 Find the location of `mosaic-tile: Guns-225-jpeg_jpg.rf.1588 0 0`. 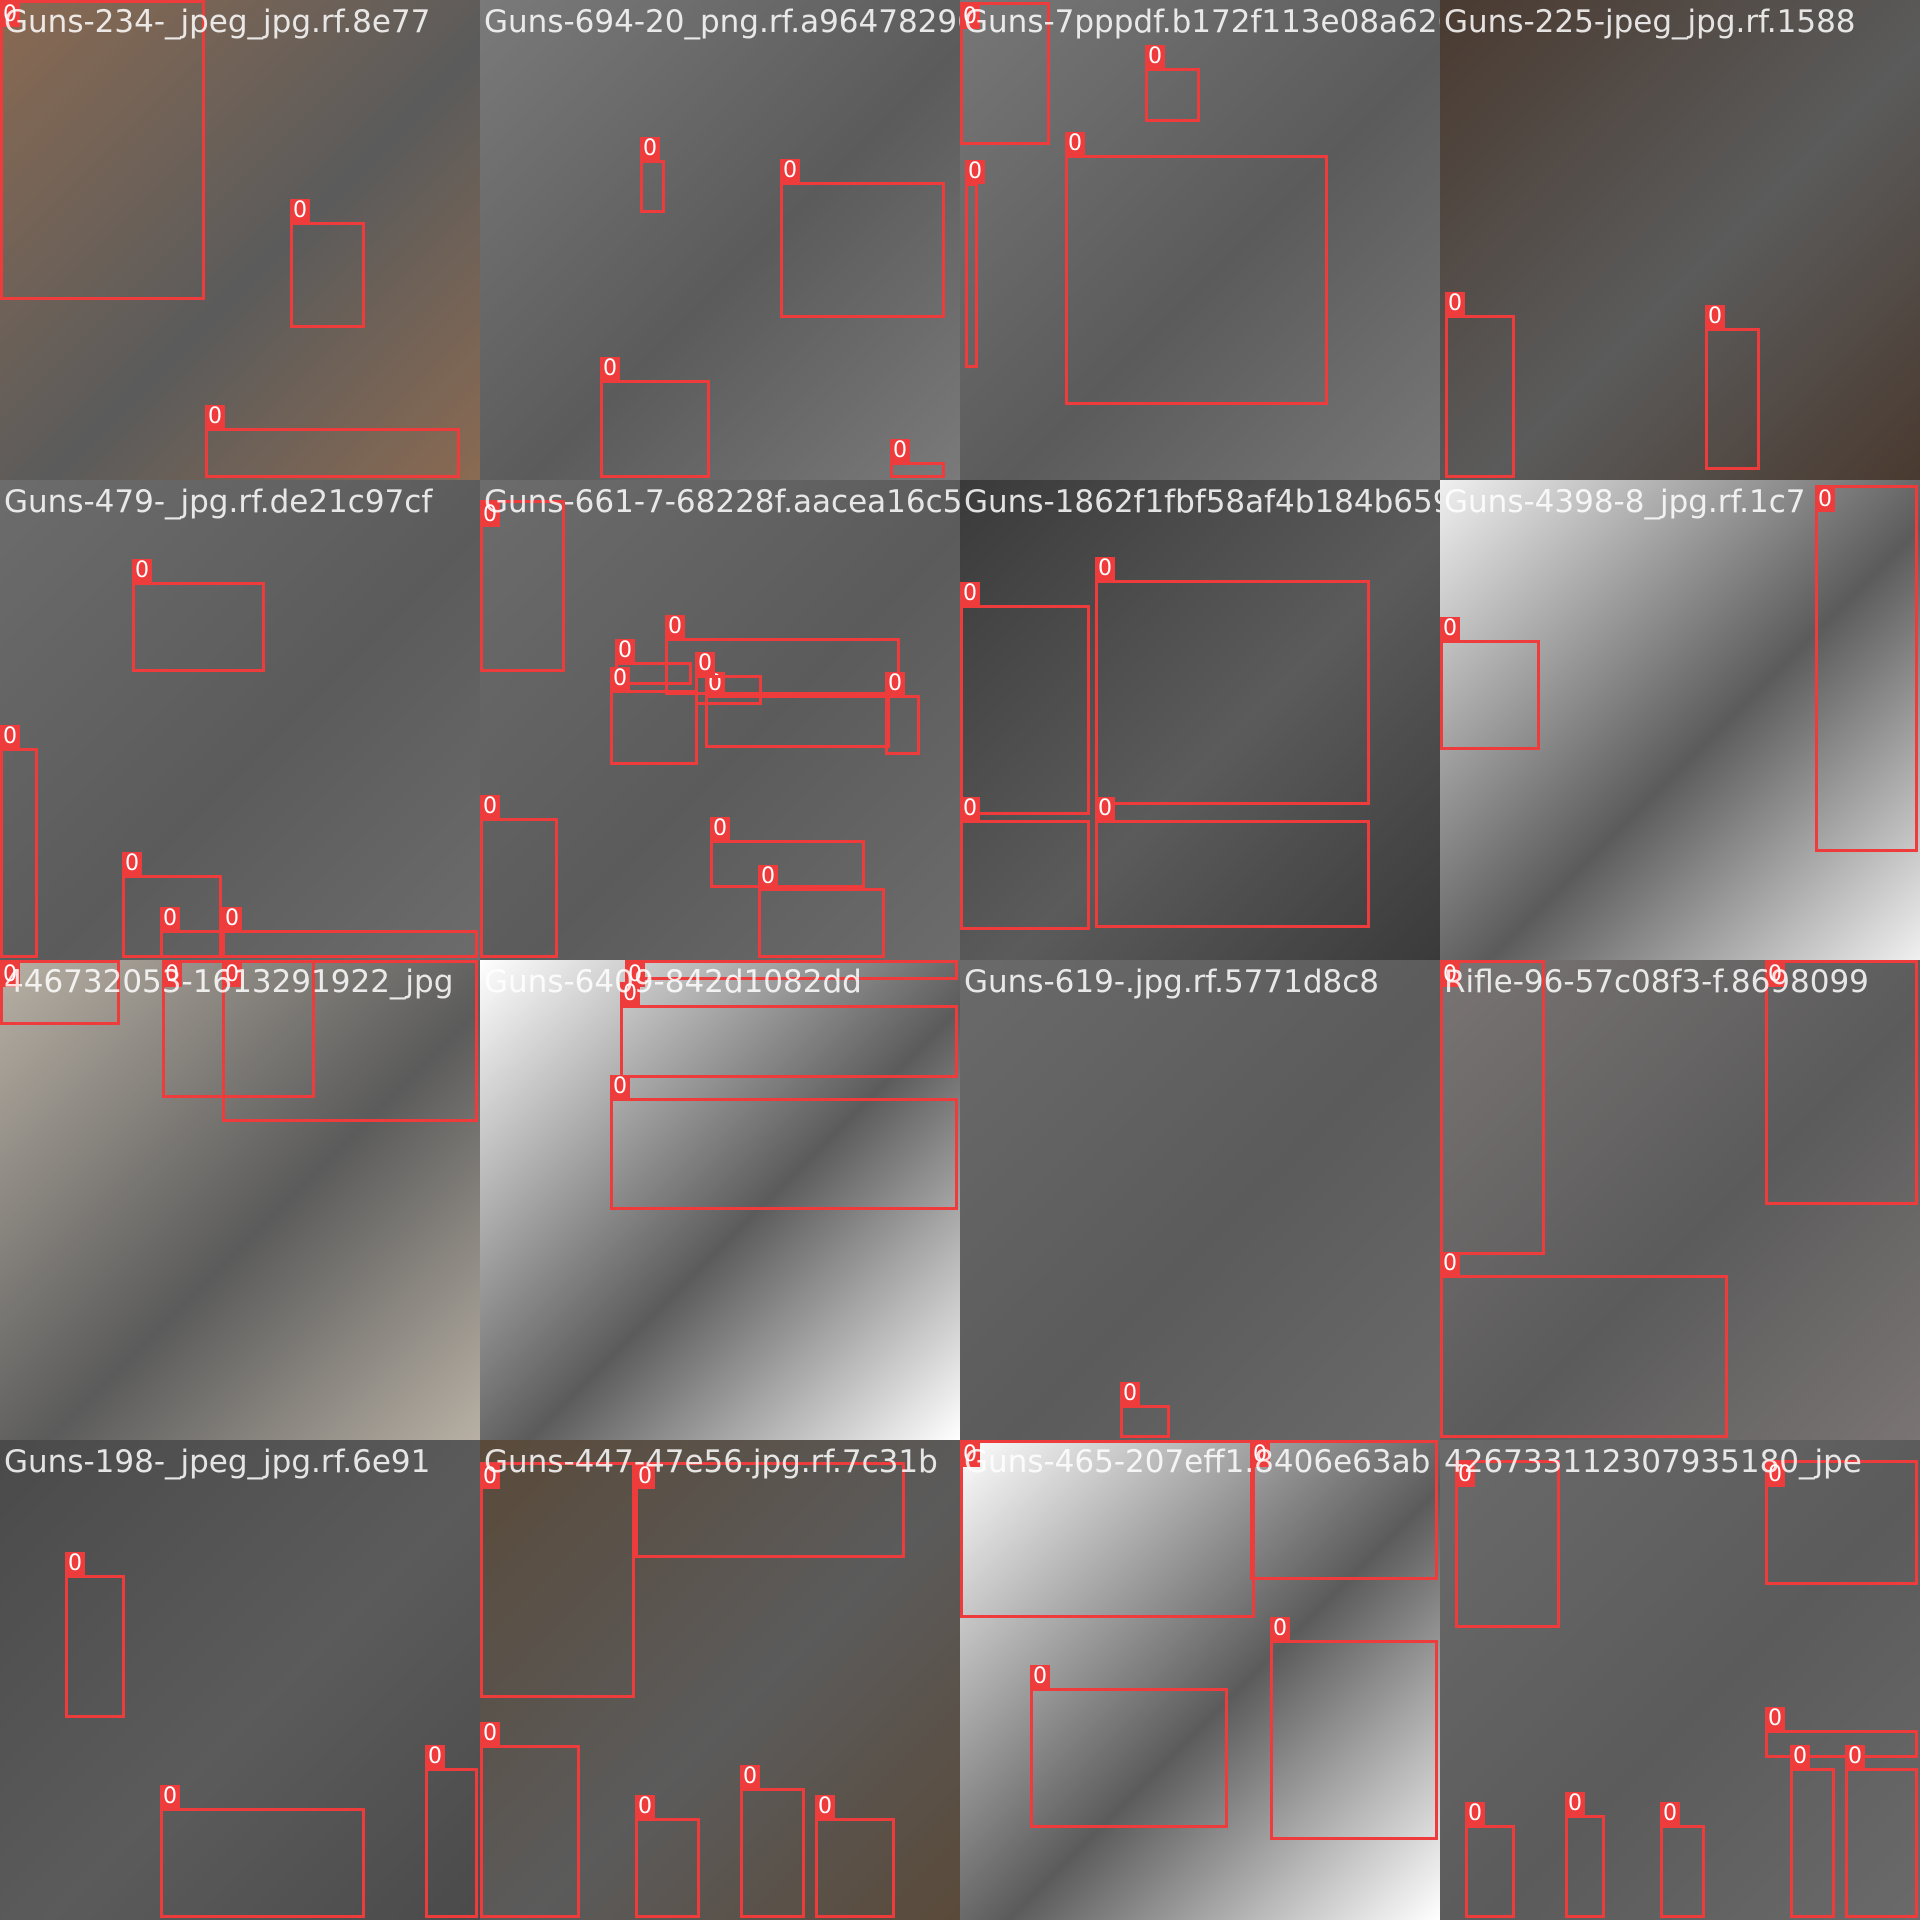

mosaic-tile: Guns-225-jpeg_jpg.rf.1588 0 0 is located at coordinates (1680, 240).